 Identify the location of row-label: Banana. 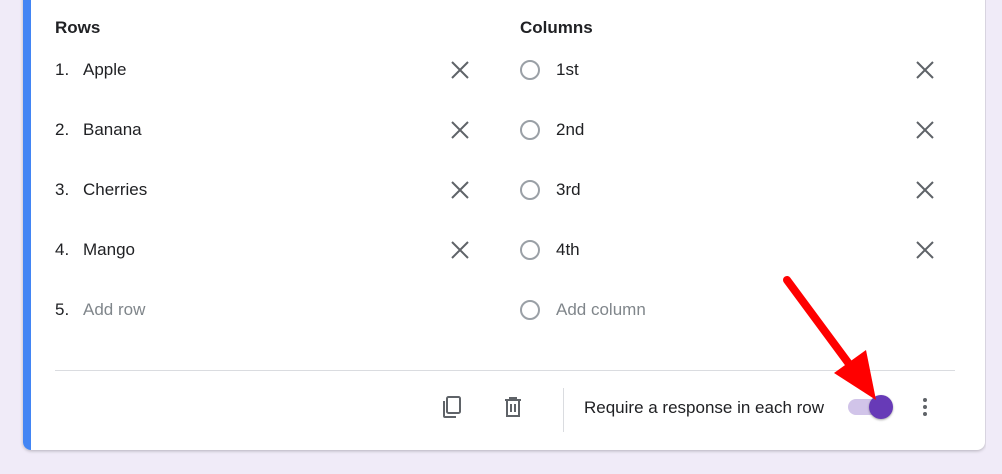
(112, 130).